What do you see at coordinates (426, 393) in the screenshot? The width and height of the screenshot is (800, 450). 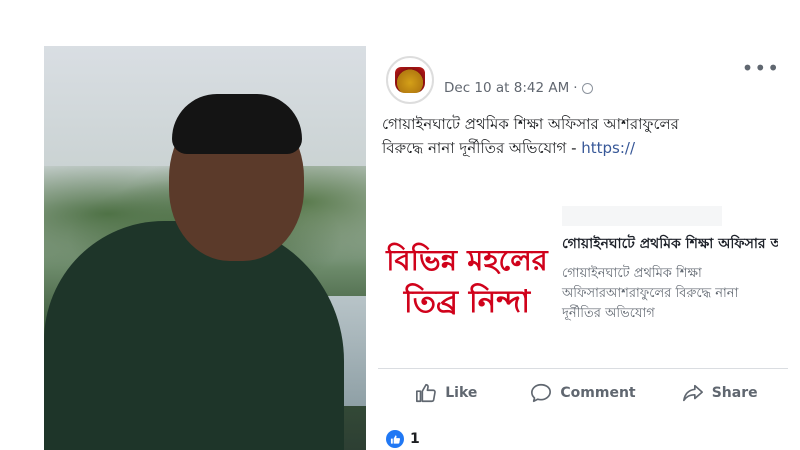 I see `thumbs-up-icon` at bounding box center [426, 393].